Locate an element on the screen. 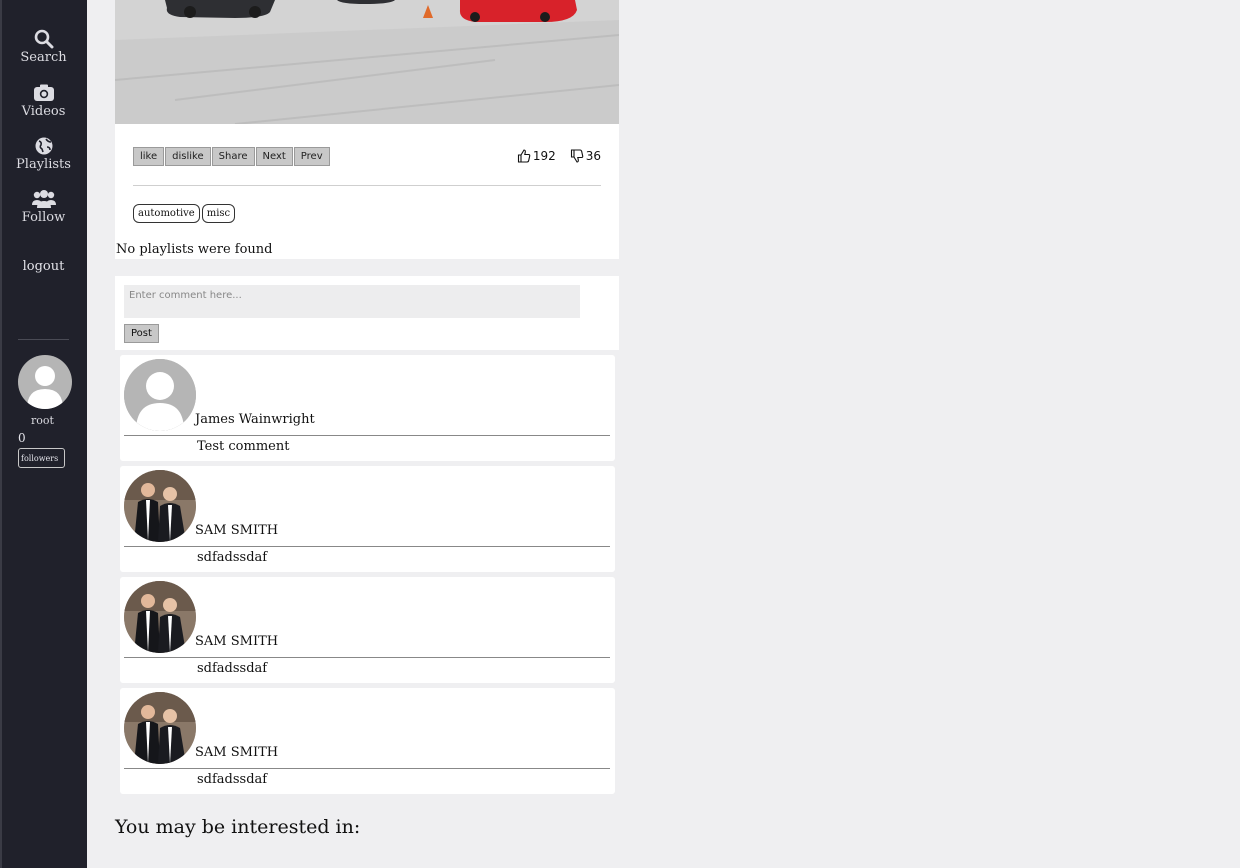 Image resolution: width=1240 pixels, height=868 pixels. thumbs-up-icon is located at coordinates (524, 156).